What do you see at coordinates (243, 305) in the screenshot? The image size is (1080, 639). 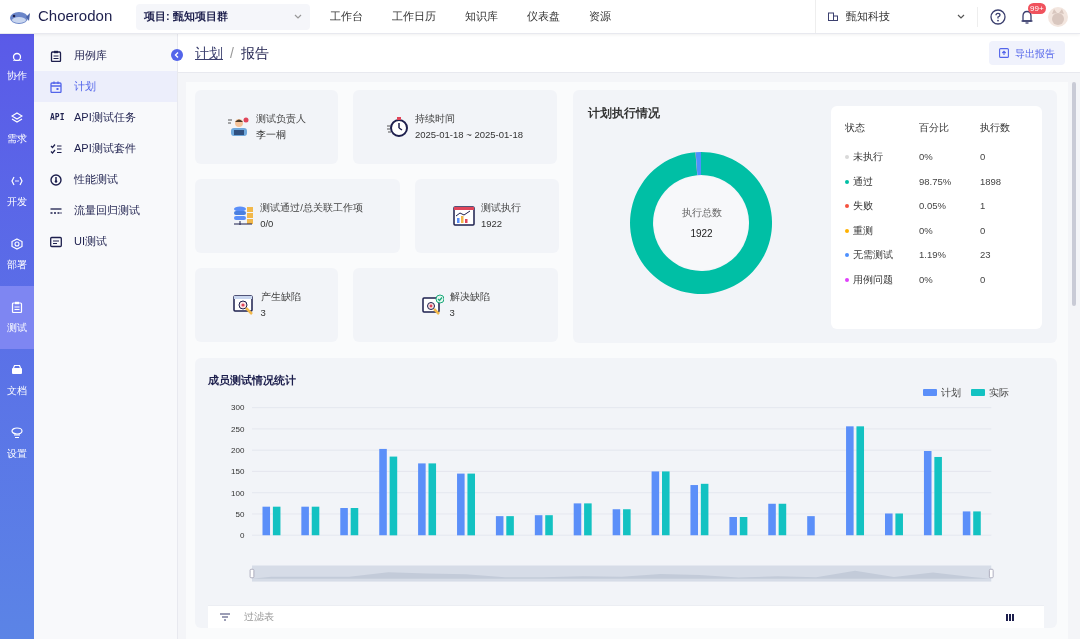 I see `bug-search-drawing` at bounding box center [243, 305].